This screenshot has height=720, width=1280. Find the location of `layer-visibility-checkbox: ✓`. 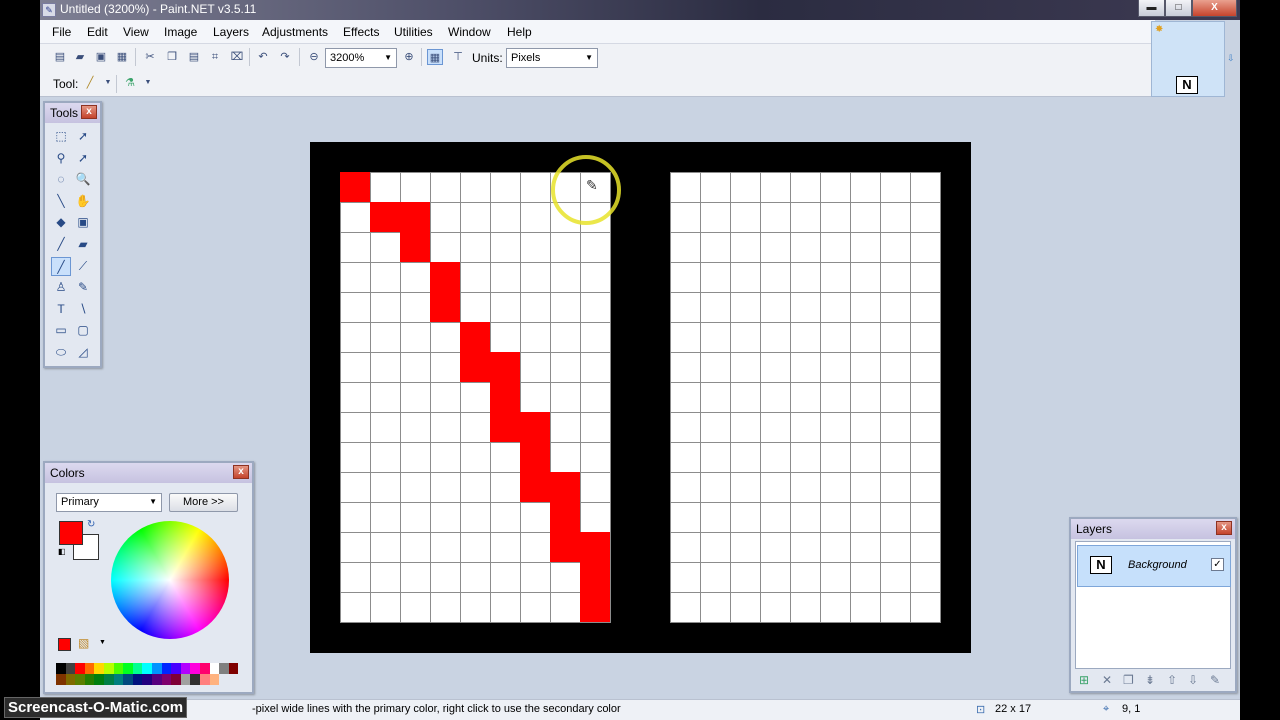

layer-visibility-checkbox: ✓ is located at coordinates (1217, 564).